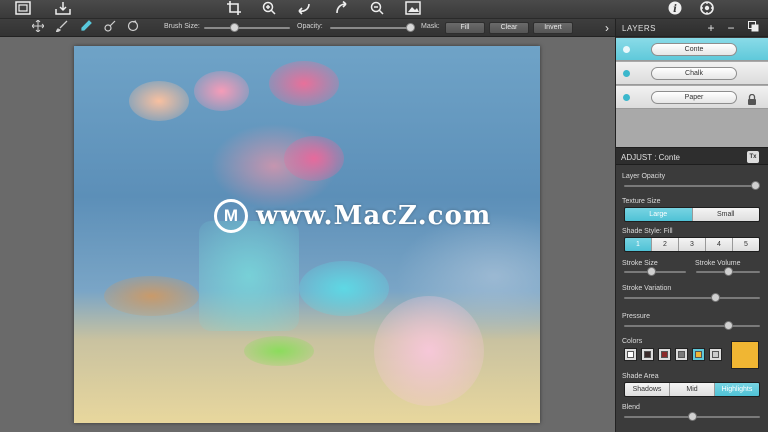  I want to click on mask-label: Mask:, so click(430, 26).